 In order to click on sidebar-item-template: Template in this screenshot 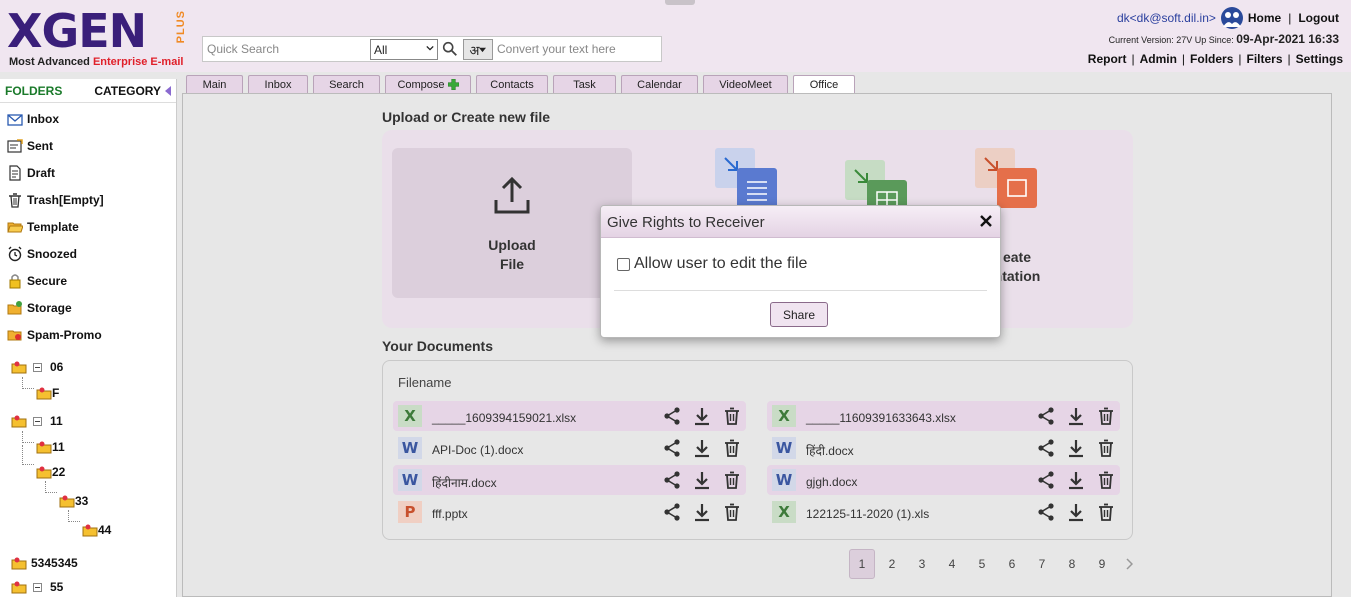, I will do `click(43, 227)`.